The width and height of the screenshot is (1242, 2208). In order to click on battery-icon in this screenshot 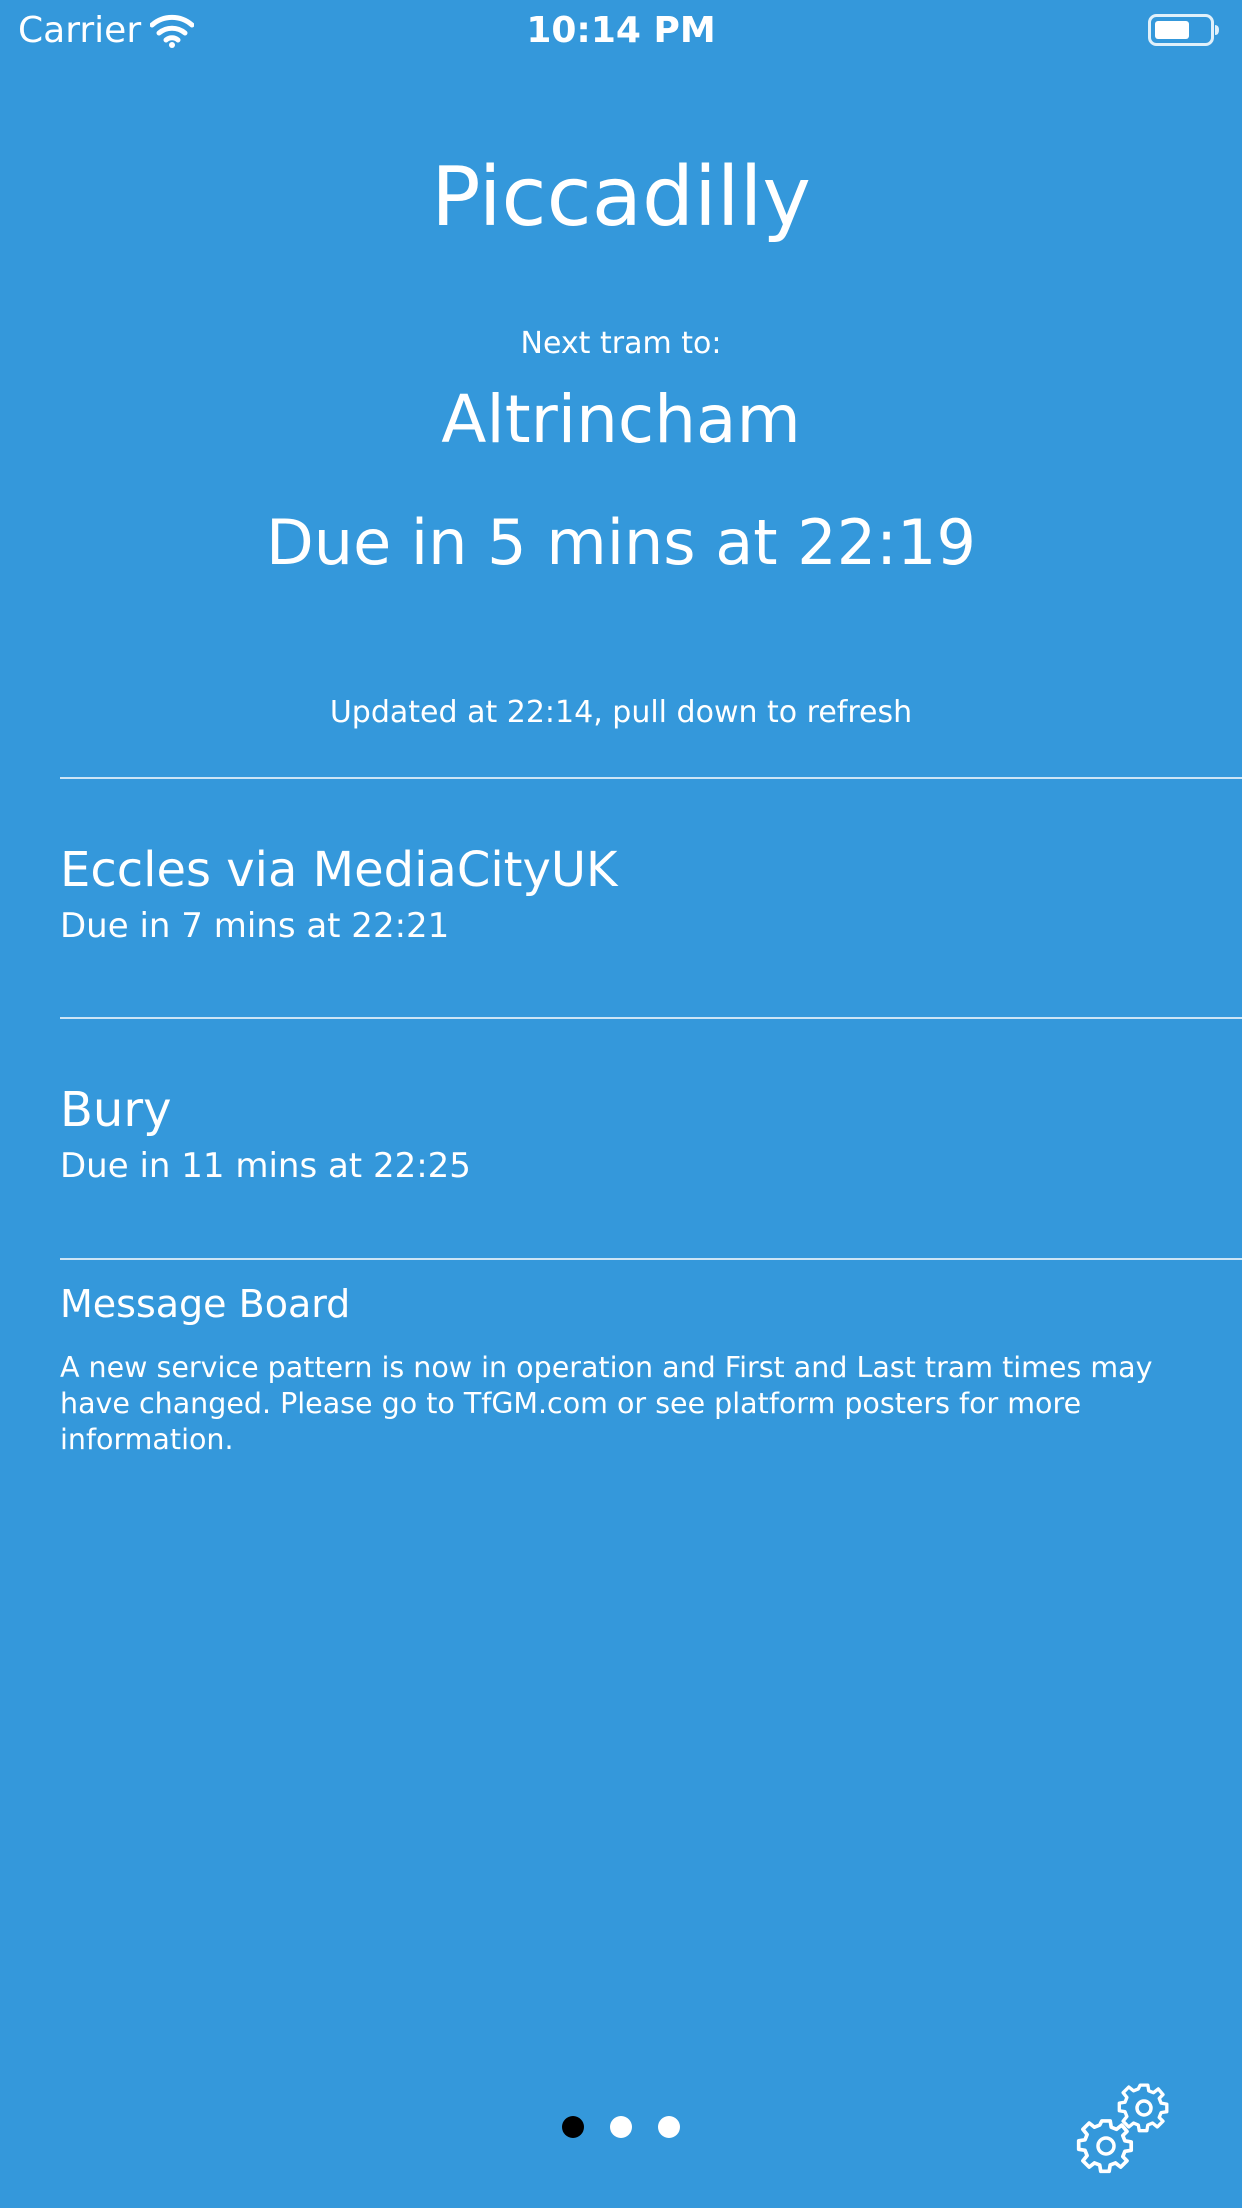, I will do `click(1183, 30)`.